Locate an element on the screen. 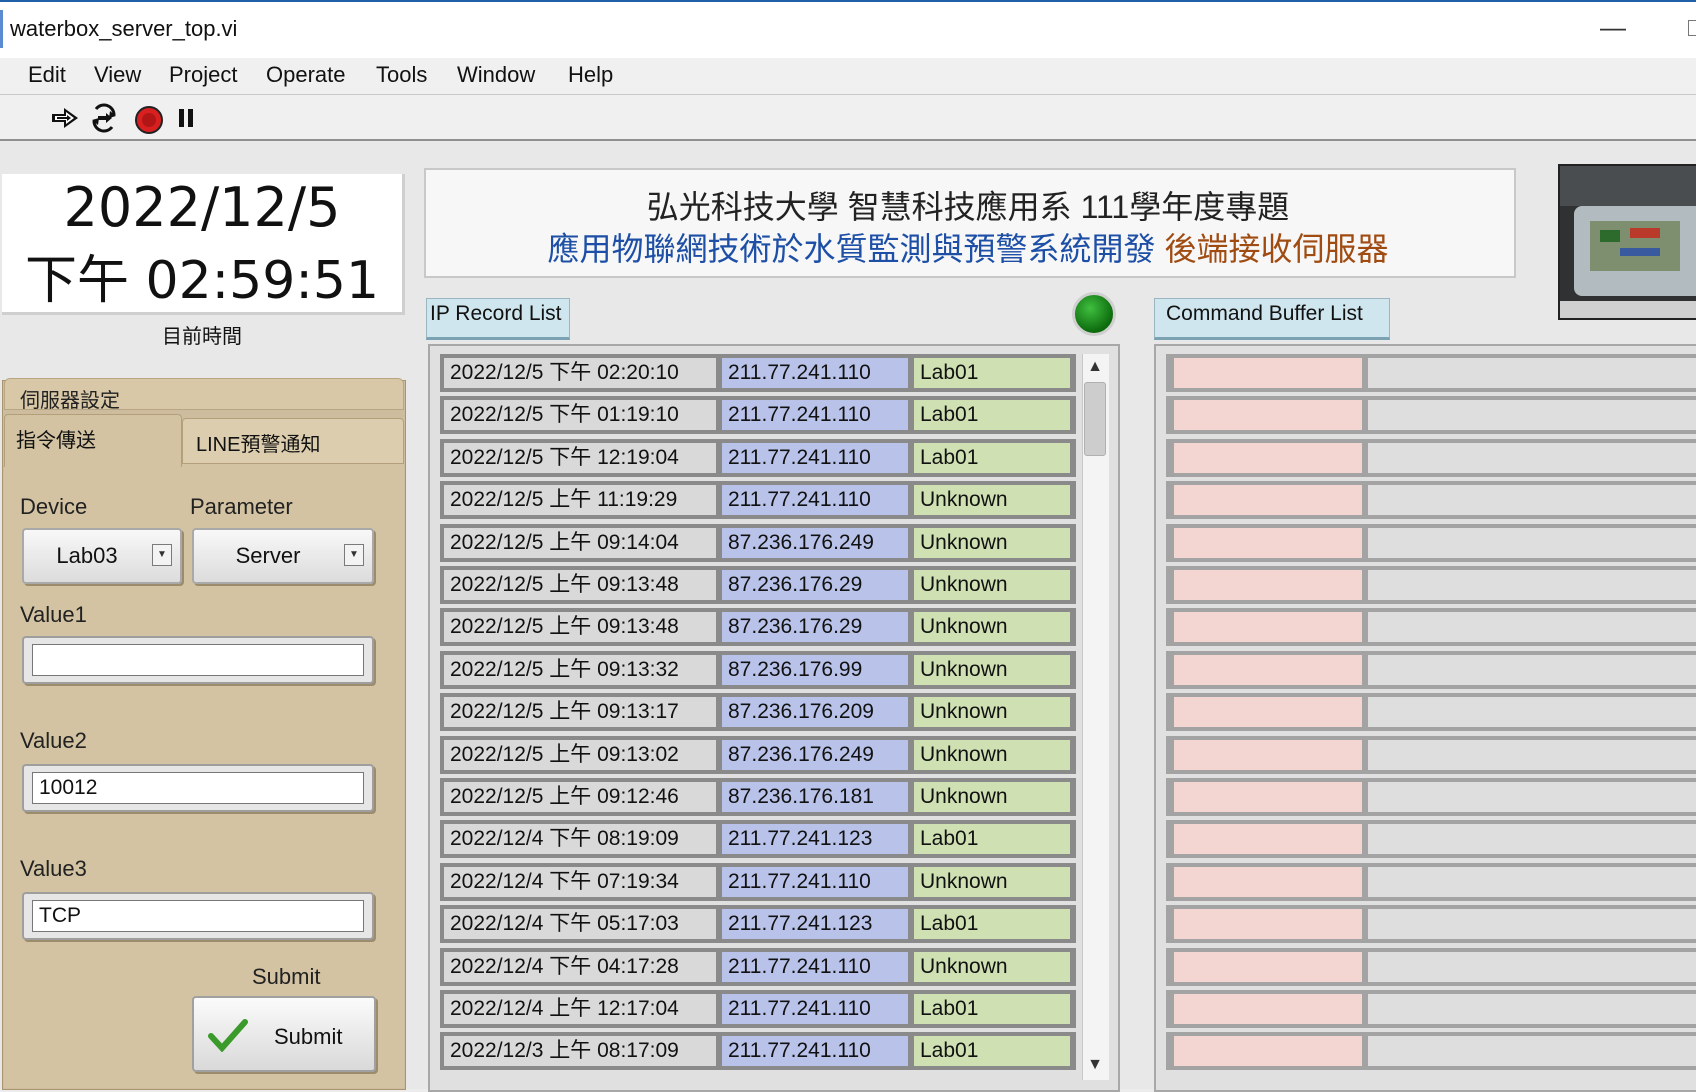 This screenshot has width=1696, height=1092. ip-list-scrollbar is located at coordinates (1095, 717).